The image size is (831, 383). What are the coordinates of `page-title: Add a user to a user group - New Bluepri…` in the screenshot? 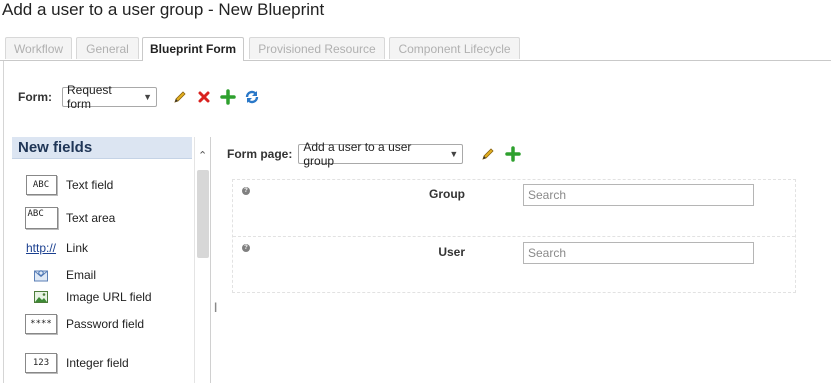 It's located at (163, 9).